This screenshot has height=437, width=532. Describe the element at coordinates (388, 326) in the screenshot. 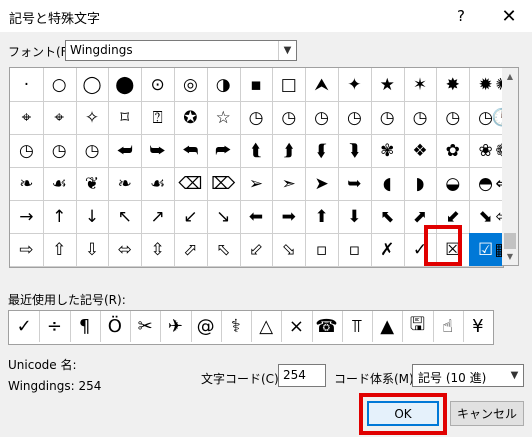

I see `recent-symbol: ▲` at that location.